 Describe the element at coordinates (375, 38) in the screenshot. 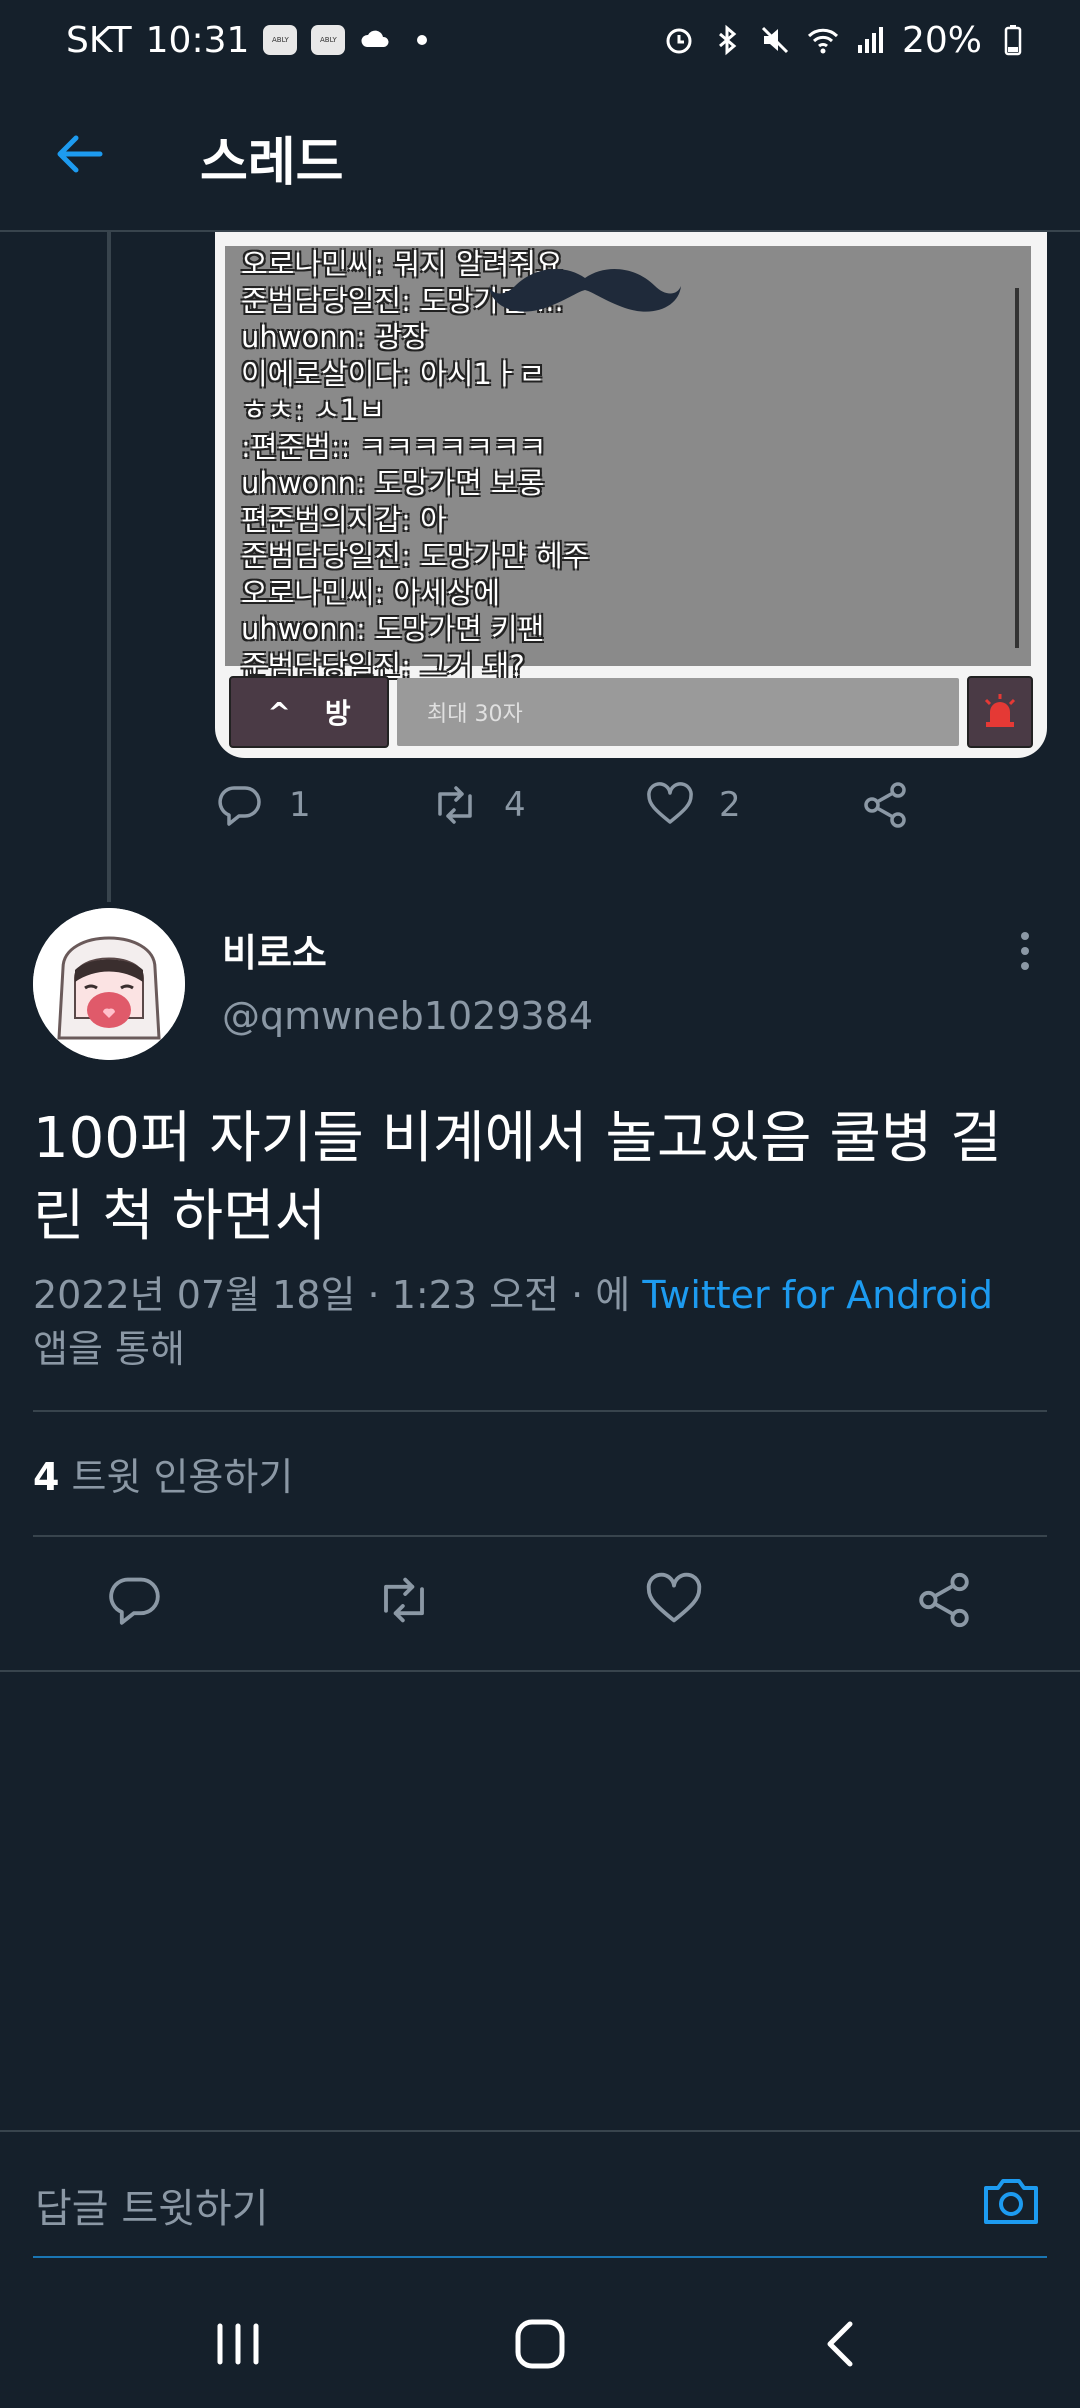

I see `cloud-icon` at that location.